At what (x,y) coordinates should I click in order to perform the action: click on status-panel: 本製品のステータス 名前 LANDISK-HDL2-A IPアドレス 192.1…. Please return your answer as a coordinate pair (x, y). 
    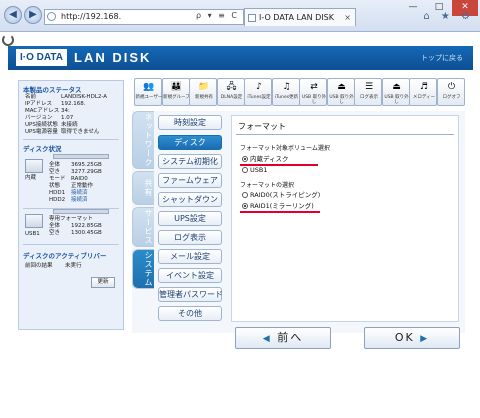
    Looking at the image, I should click on (71, 205).